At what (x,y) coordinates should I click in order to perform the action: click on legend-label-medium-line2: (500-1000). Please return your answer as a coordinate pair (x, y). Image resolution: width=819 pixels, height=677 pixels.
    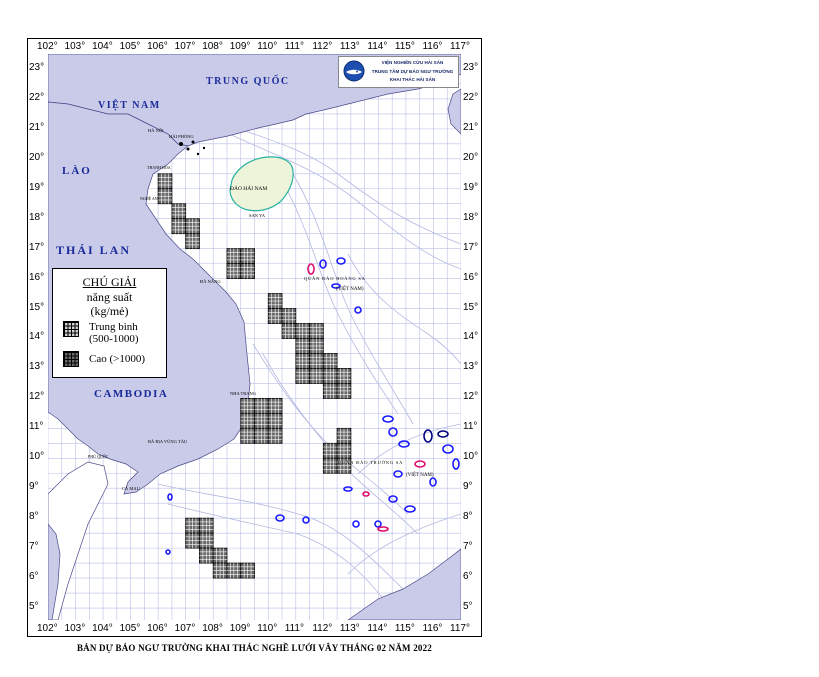
    Looking at the image, I should click on (114, 339).